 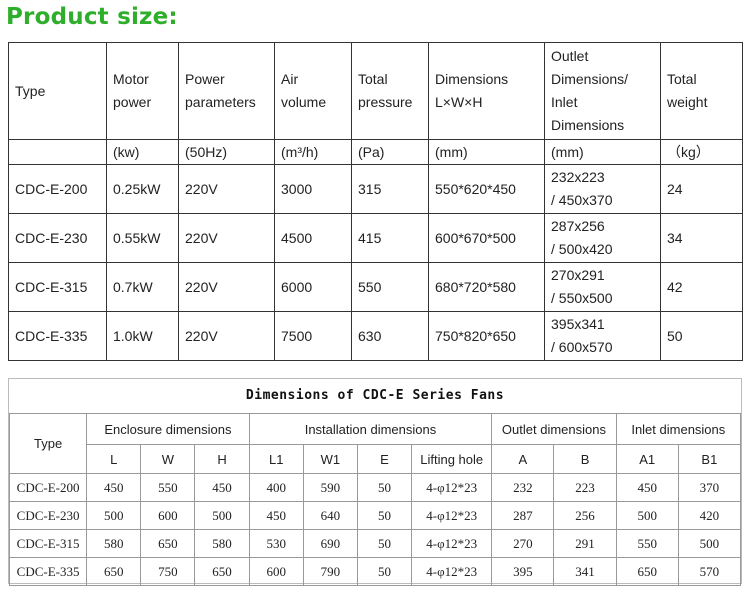 What do you see at coordinates (709, 487) in the screenshot?
I see `table-cell: 370` at bounding box center [709, 487].